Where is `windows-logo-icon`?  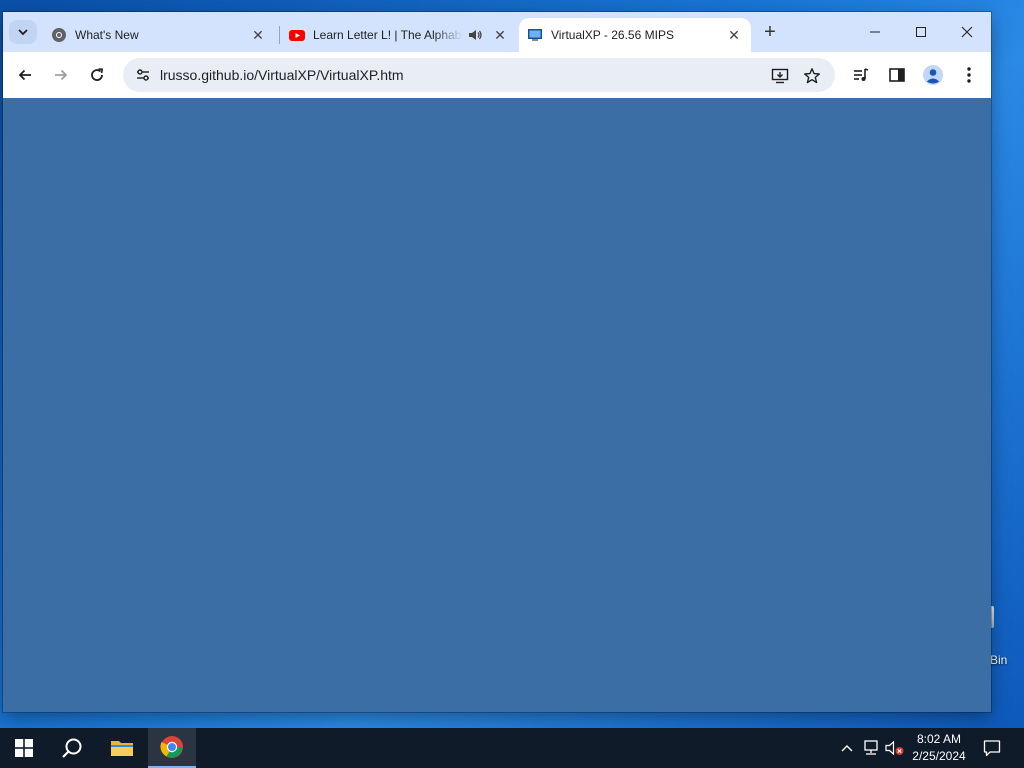
windows-logo-icon is located at coordinates (24, 748).